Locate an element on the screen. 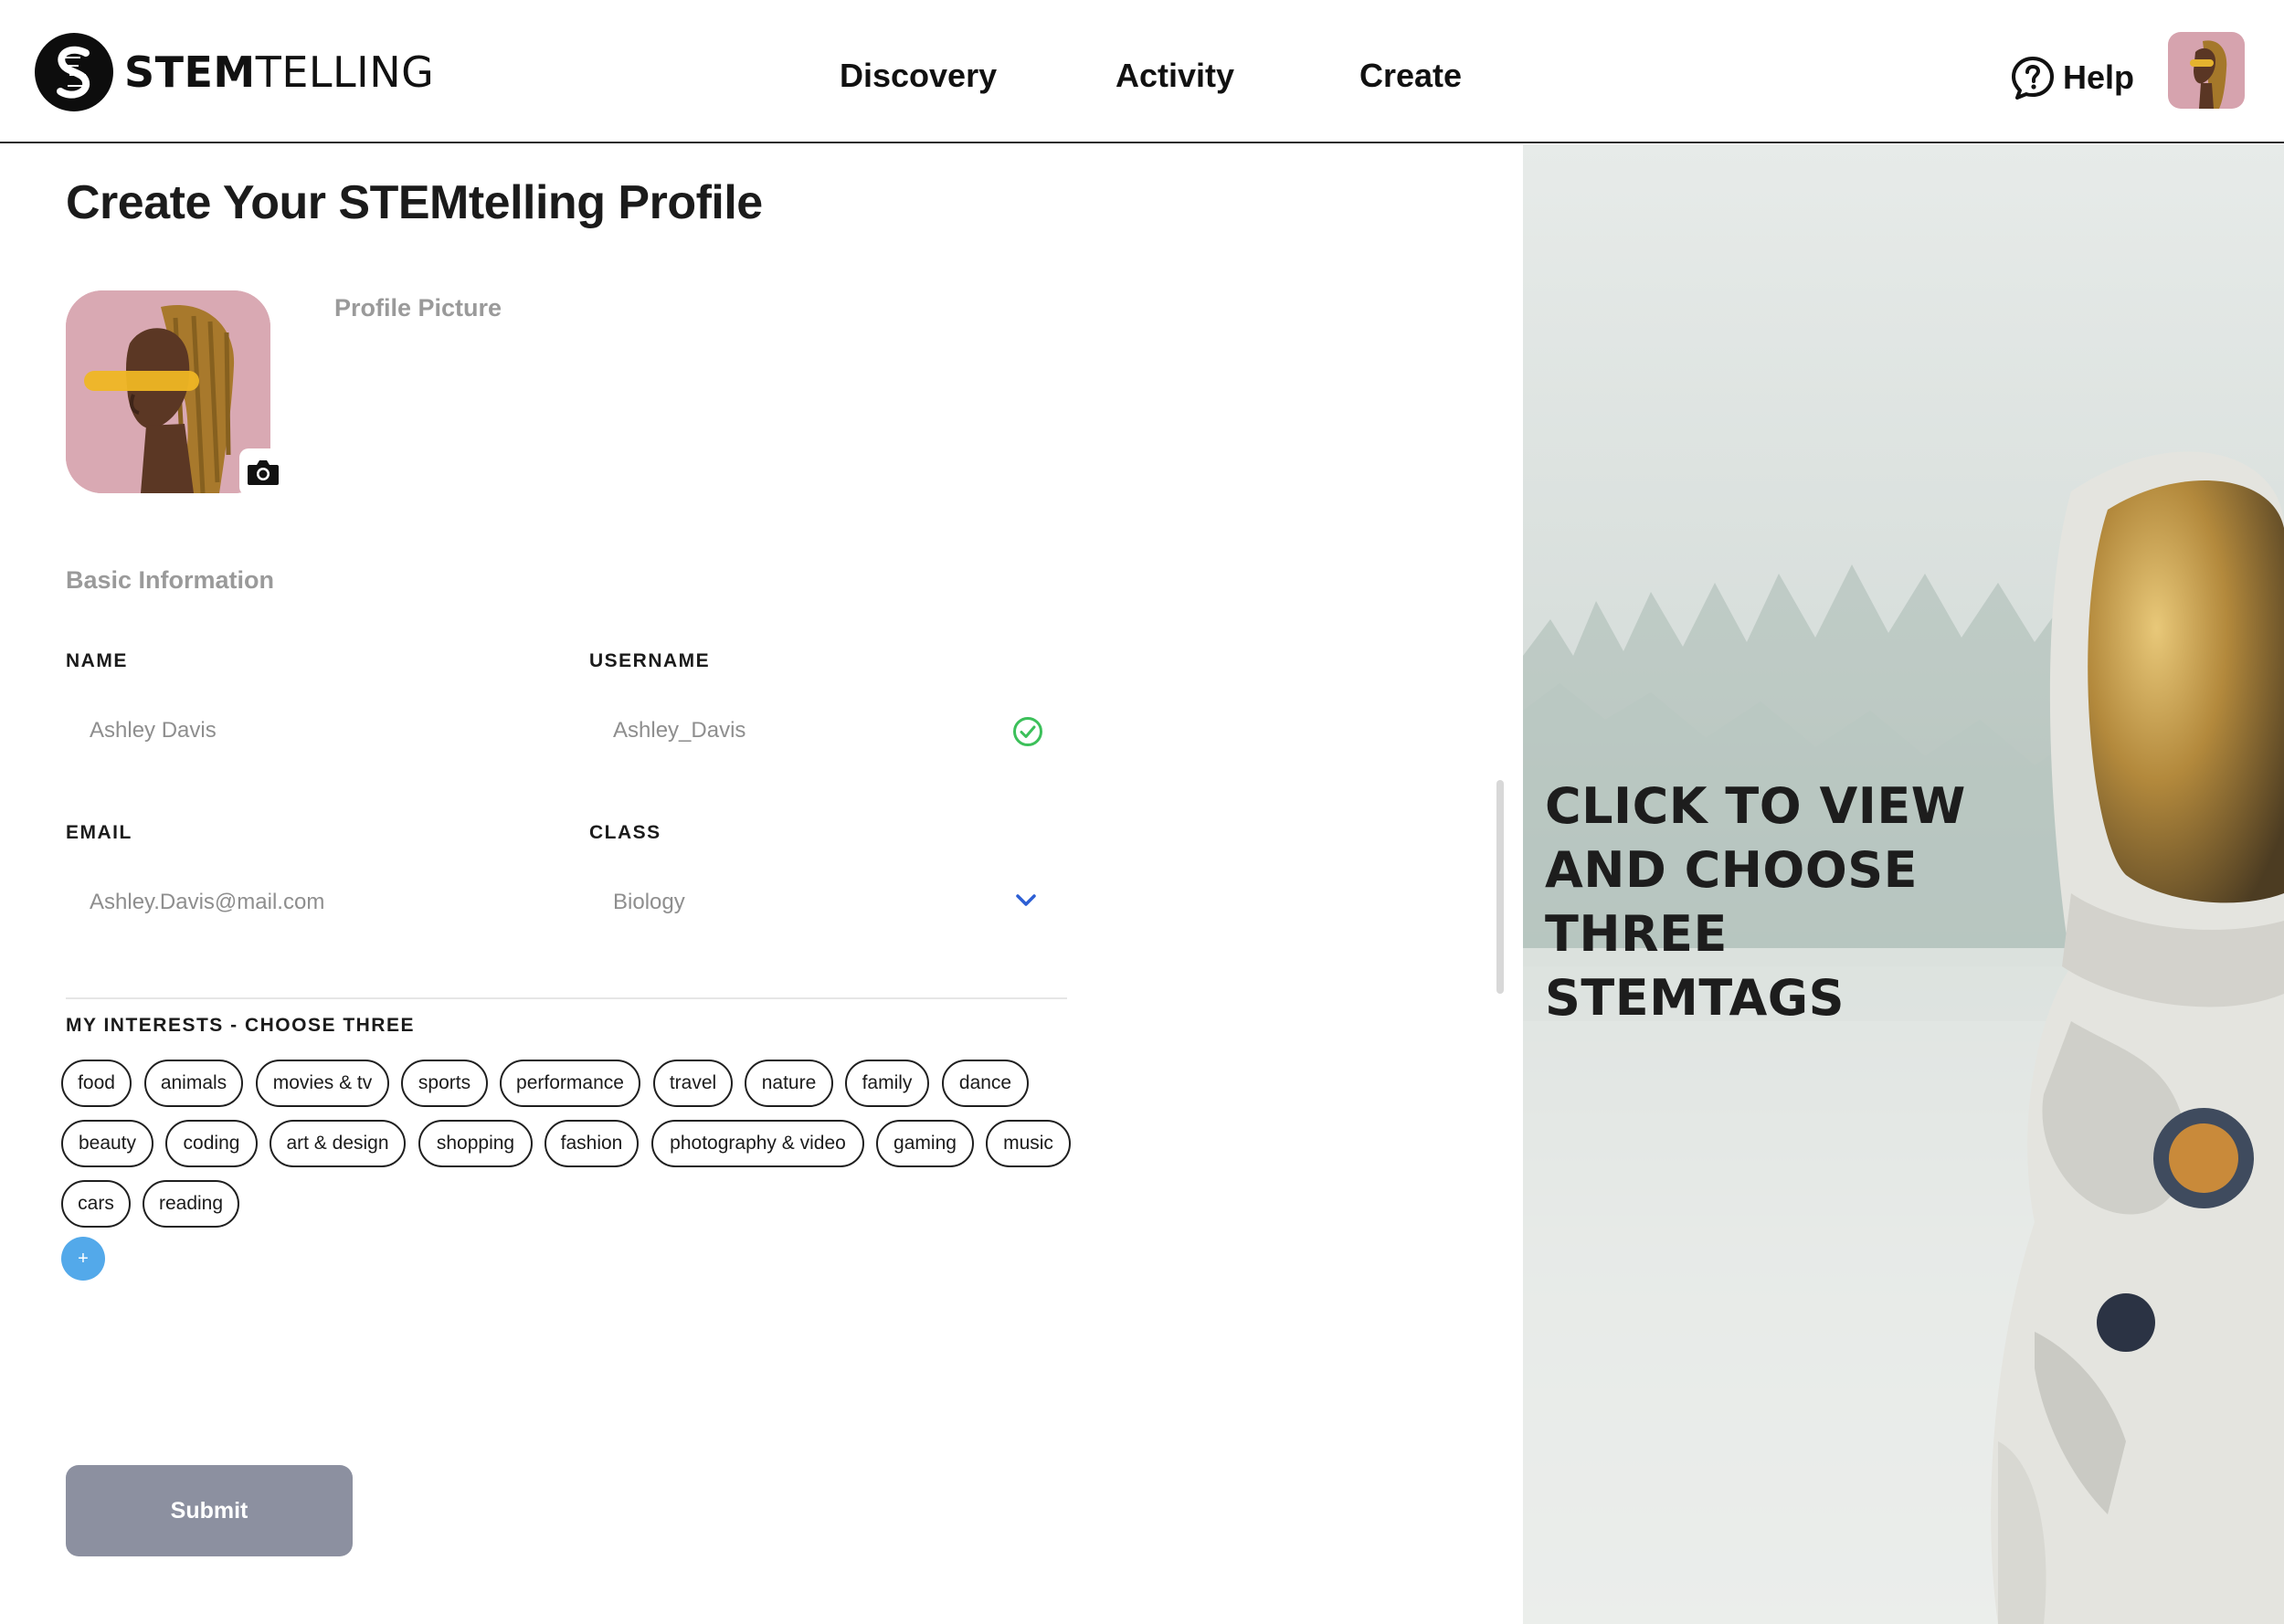 This screenshot has height=1624, width=2284. help-bubble-icon is located at coordinates (2033, 78).